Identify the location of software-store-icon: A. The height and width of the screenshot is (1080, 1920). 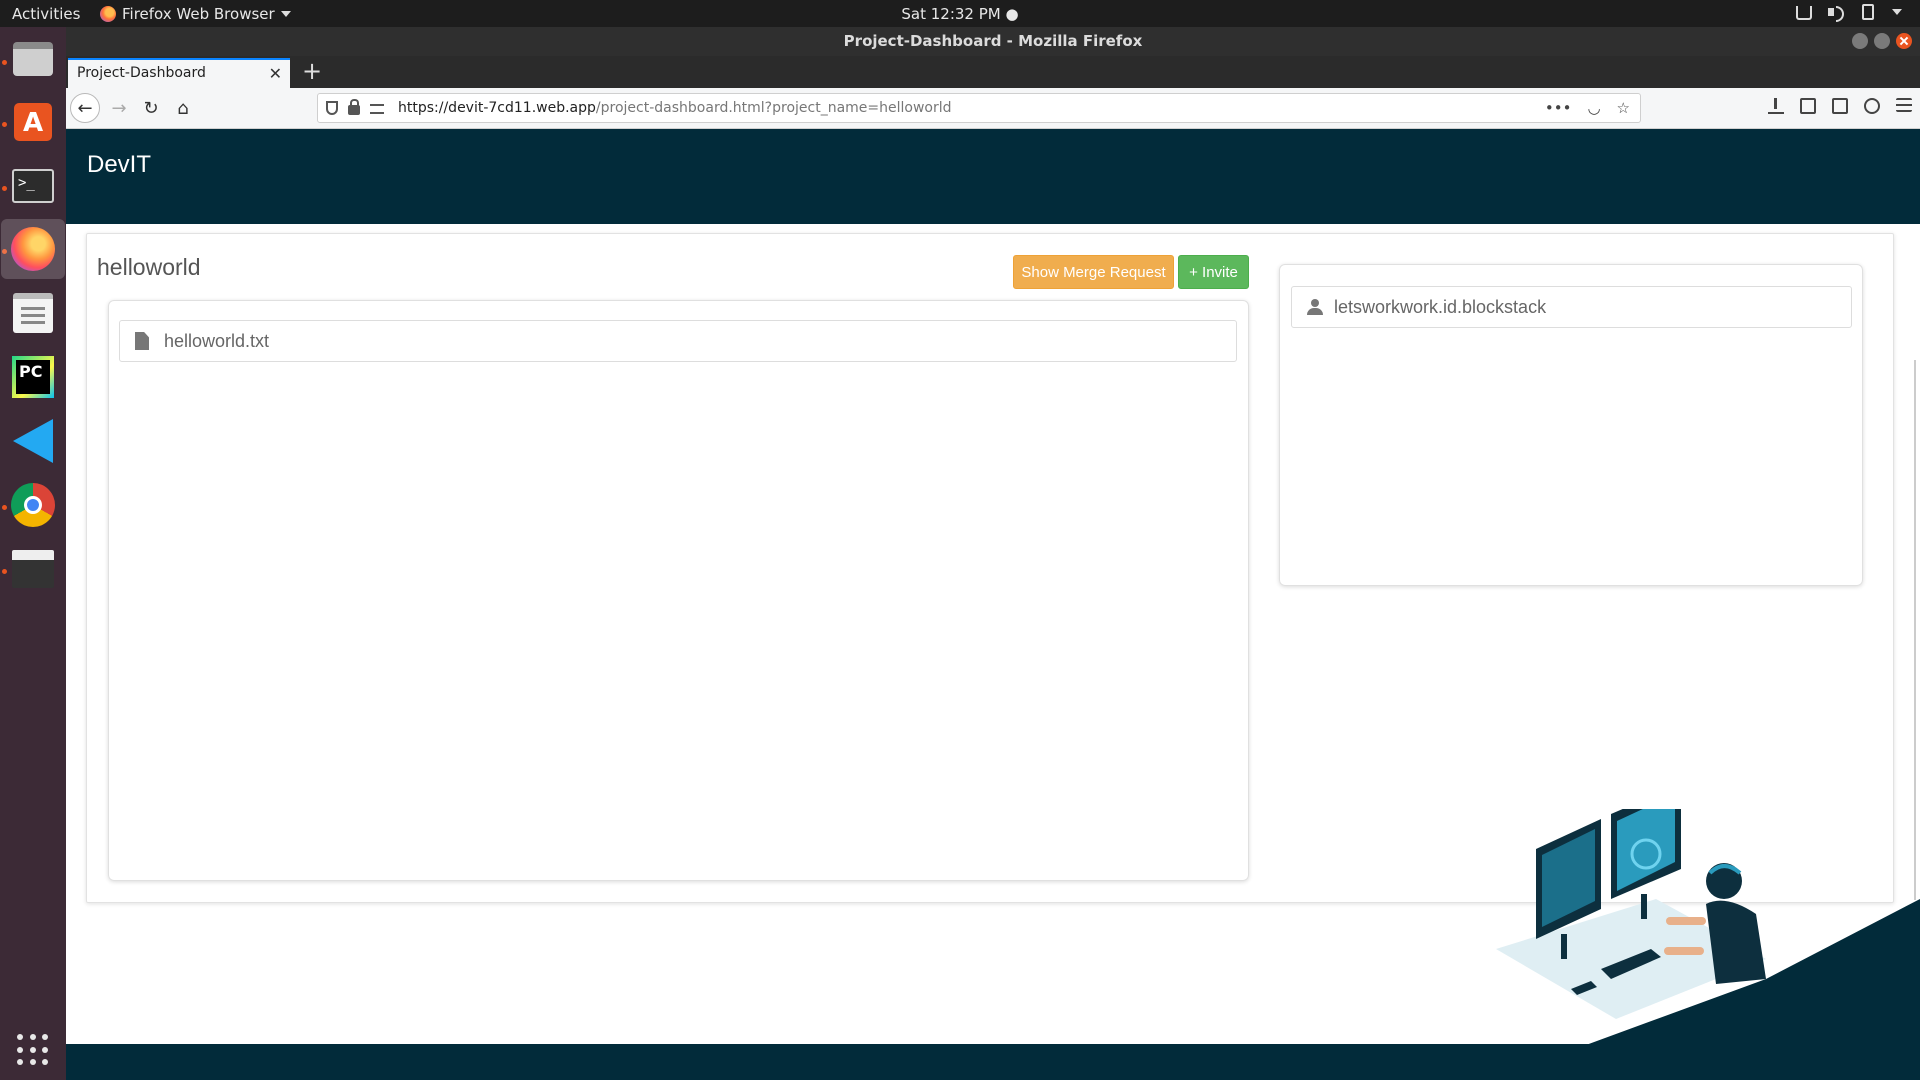
(33, 122).